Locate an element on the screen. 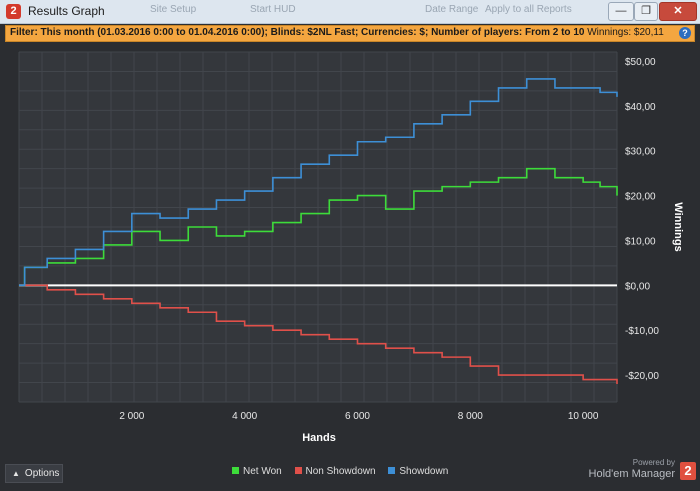 Image resolution: width=700 pixels, height=491 pixels. legend-label-non-showdown: Non Showdown is located at coordinates (340, 471).